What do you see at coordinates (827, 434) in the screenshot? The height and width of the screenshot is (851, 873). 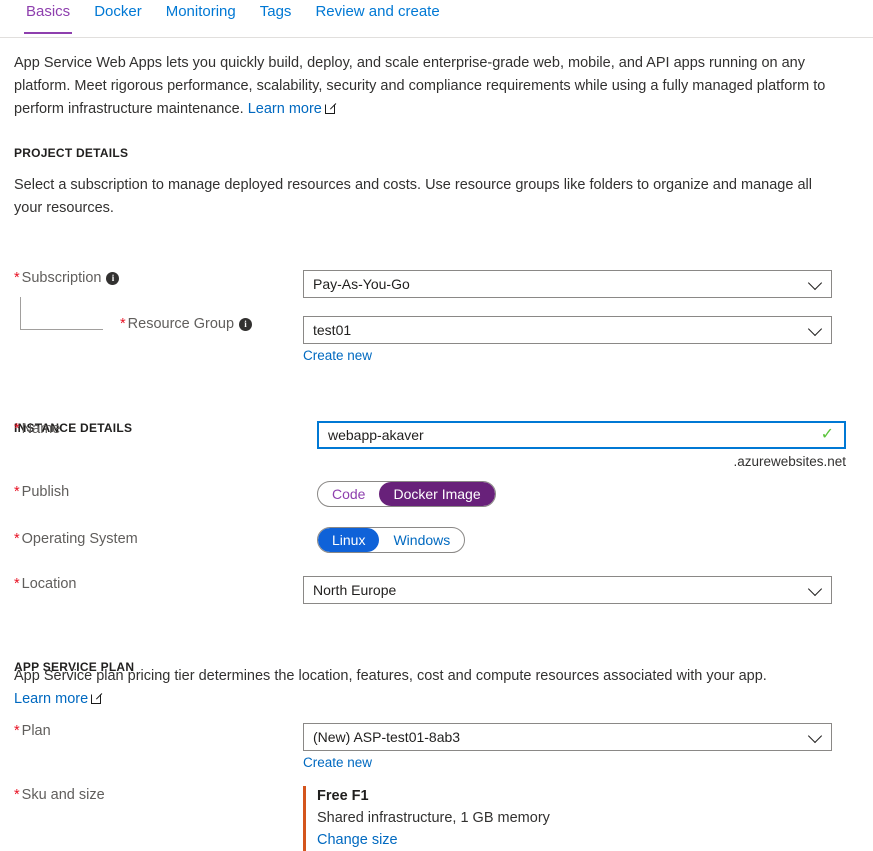 I see `valid-check-icon: ✓` at bounding box center [827, 434].